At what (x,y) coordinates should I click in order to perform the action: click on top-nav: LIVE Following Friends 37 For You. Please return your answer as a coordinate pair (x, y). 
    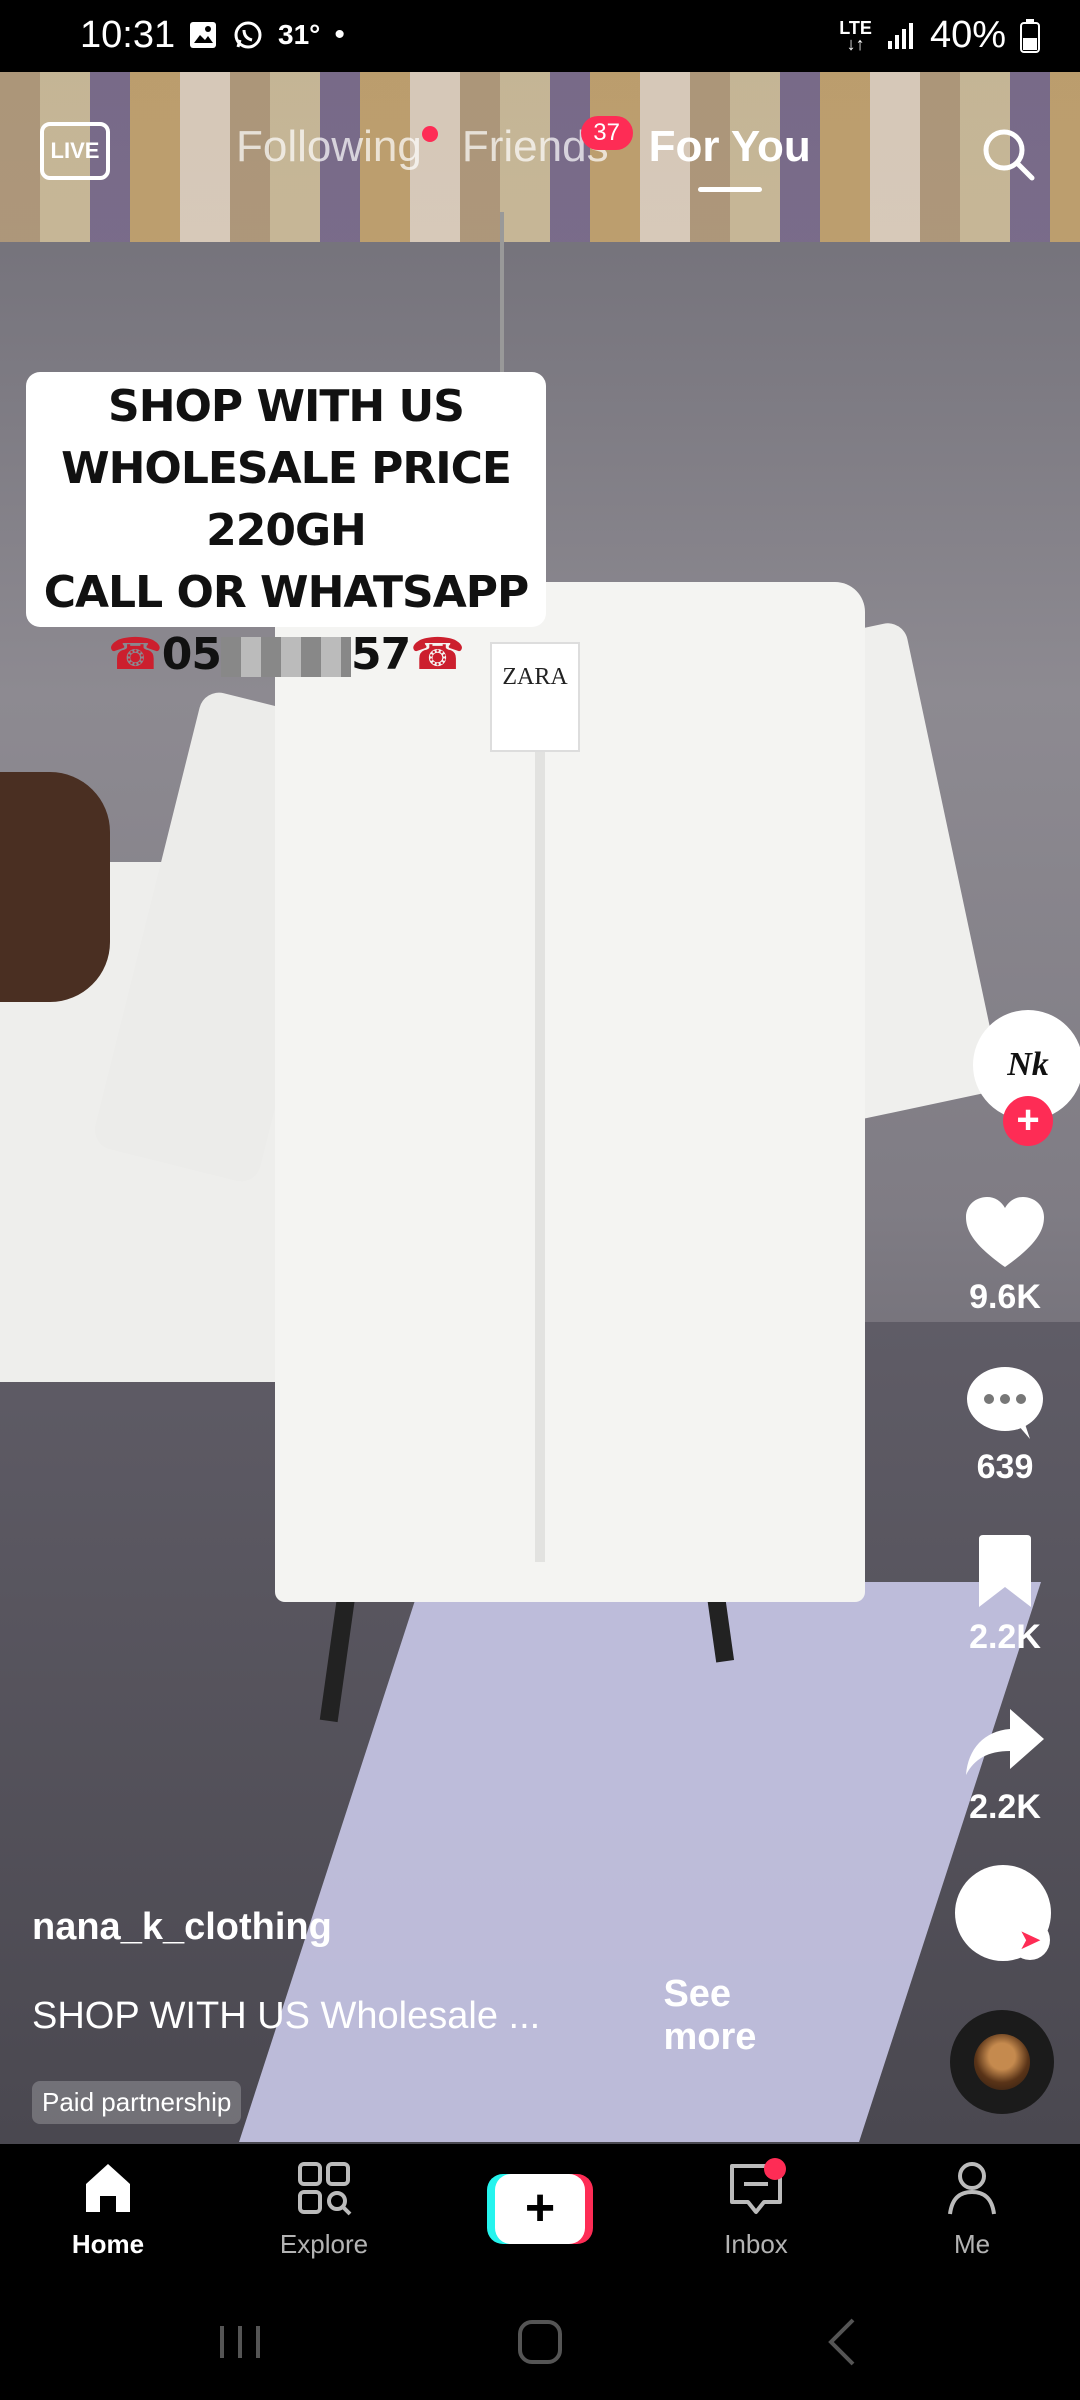
    Looking at the image, I should click on (540, 160).